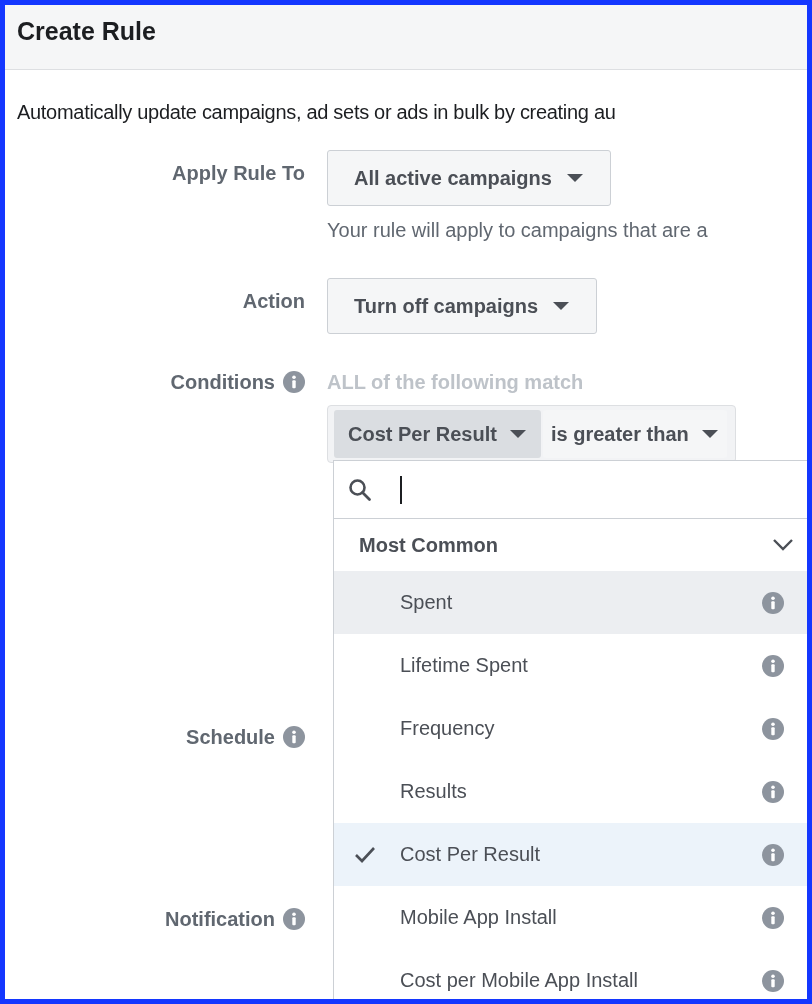 Image resolution: width=812 pixels, height=1004 pixels. What do you see at coordinates (220, 919) in the screenshot?
I see `field-label: Notification` at bounding box center [220, 919].